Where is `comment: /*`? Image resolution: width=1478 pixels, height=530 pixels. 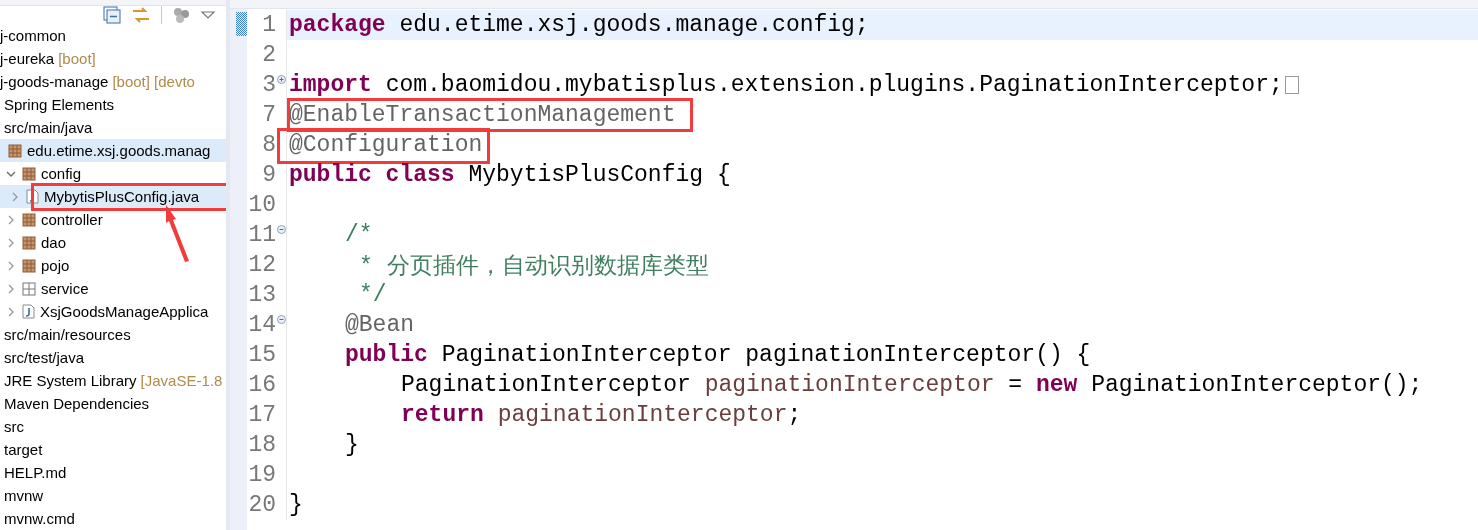 comment: /* is located at coordinates (359, 235).